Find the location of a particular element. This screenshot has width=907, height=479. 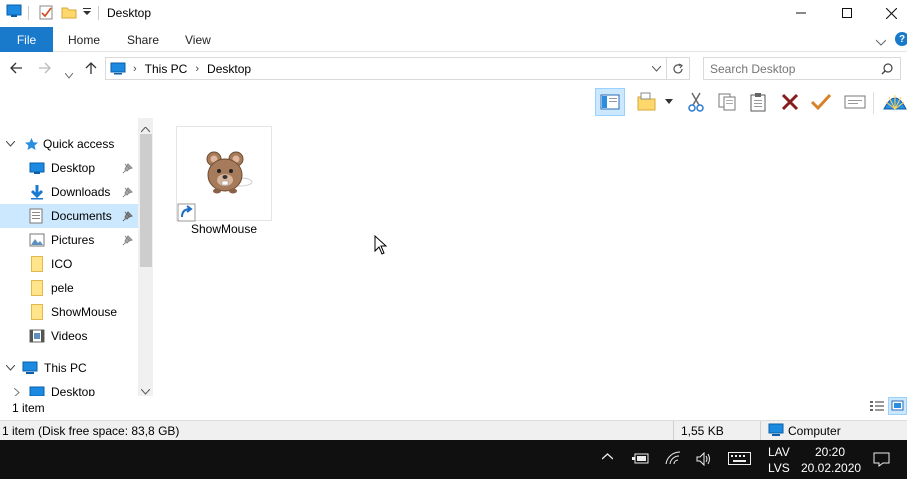

refresh-button is located at coordinates (678, 68).